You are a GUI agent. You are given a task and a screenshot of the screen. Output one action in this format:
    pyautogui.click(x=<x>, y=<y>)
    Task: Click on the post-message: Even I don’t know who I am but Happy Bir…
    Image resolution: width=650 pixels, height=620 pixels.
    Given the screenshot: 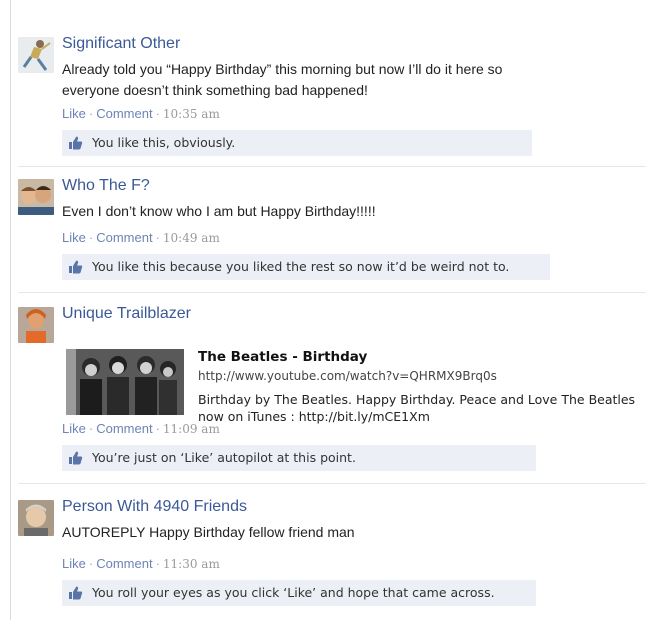 What is the action you would take?
    pyautogui.click(x=219, y=211)
    